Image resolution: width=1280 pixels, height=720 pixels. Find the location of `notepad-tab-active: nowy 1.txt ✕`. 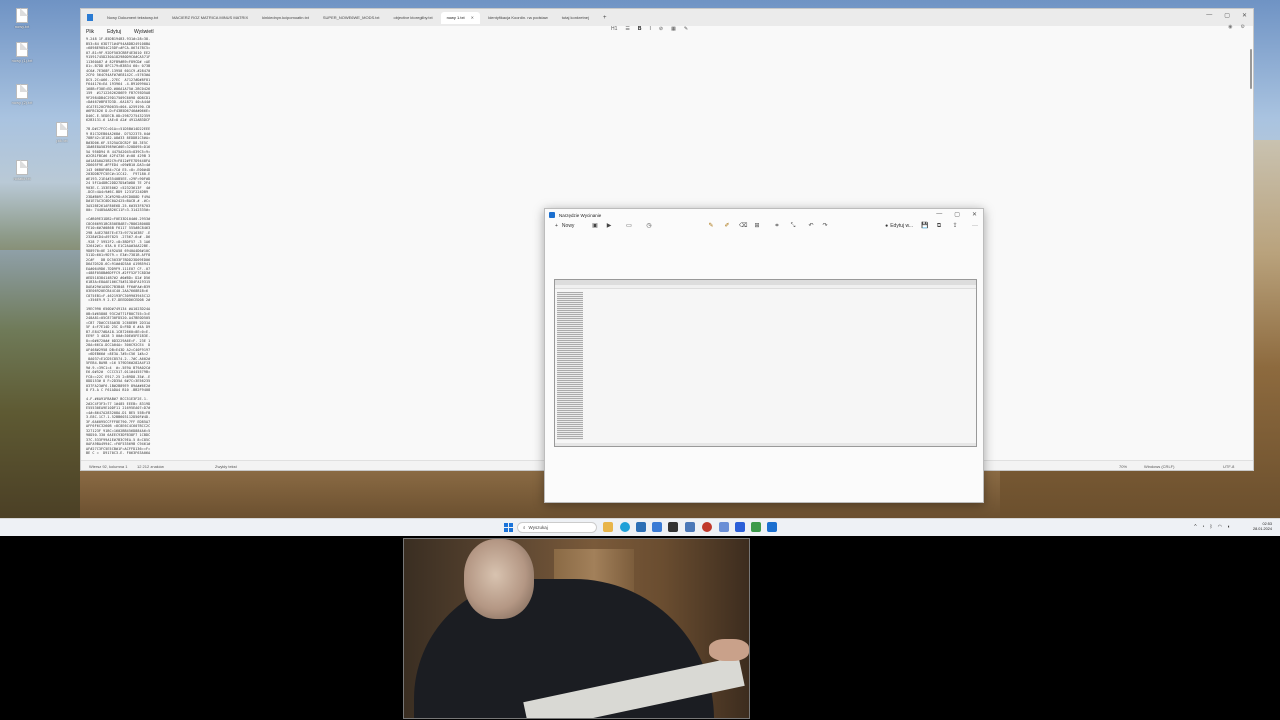

notepad-tab-active: nowy 1.txt ✕ is located at coordinates (460, 17).